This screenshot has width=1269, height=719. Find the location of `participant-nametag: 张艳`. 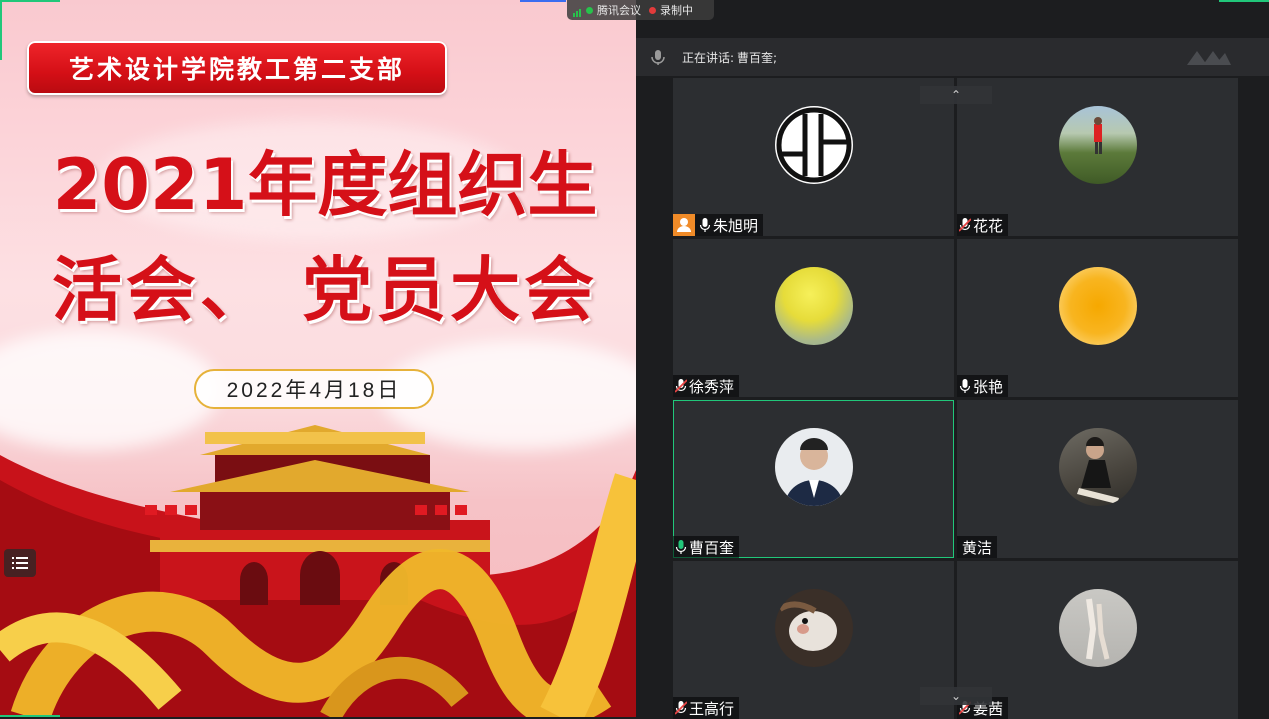

participant-nametag: 张艳 is located at coordinates (983, 386).